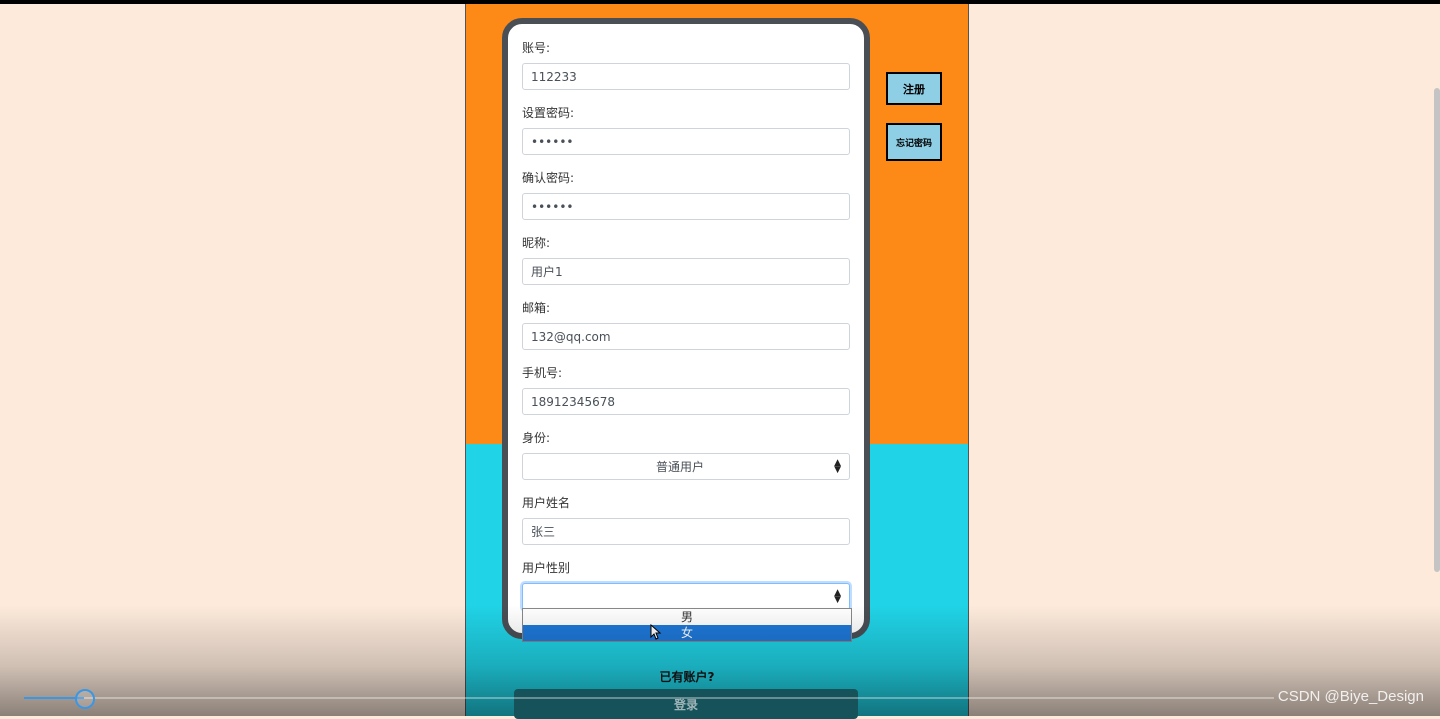 The width and height of the screenshot is (1440, 719). What do you see at coordinates (536, 48) in the screenshot?
I see `account-label: 账号:` at bounding box center [536, 48].